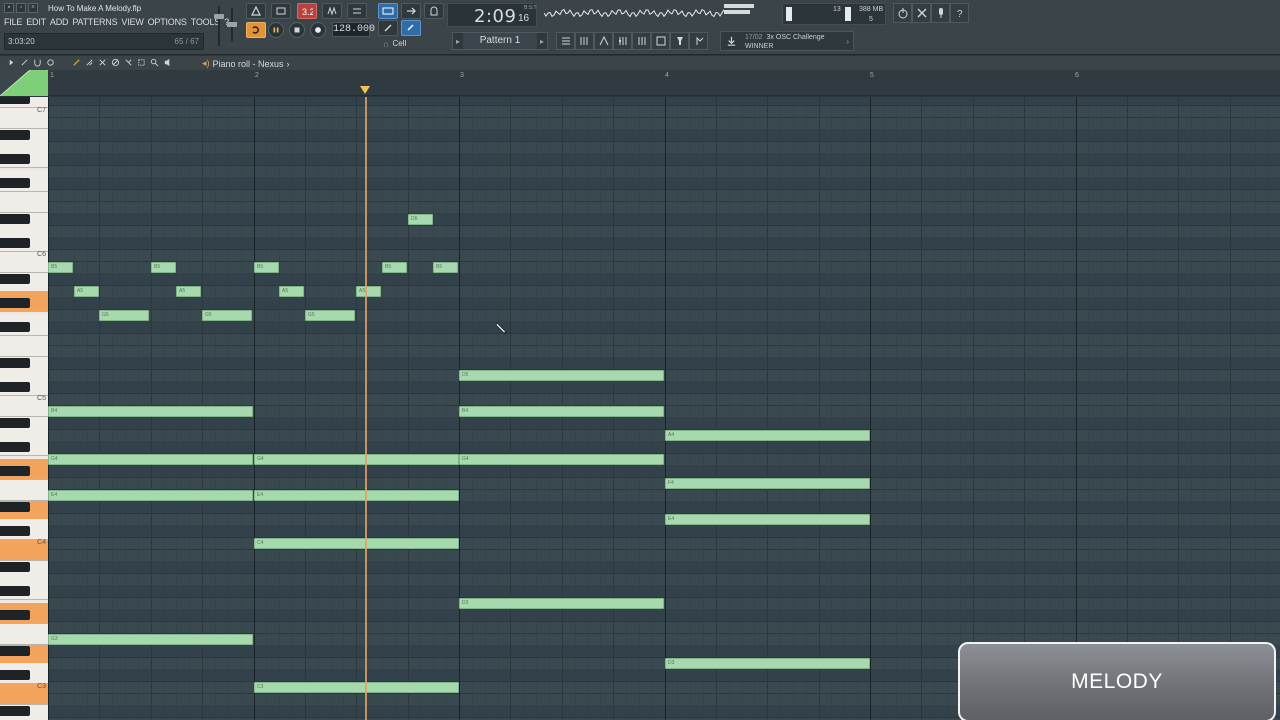 Image resolution: width=1280 pixels, height=720 pixels. What do you see at coordinates (256, 30) in the screenshot?
I see `loop-mode-icon` at bounding box center [256, 30].